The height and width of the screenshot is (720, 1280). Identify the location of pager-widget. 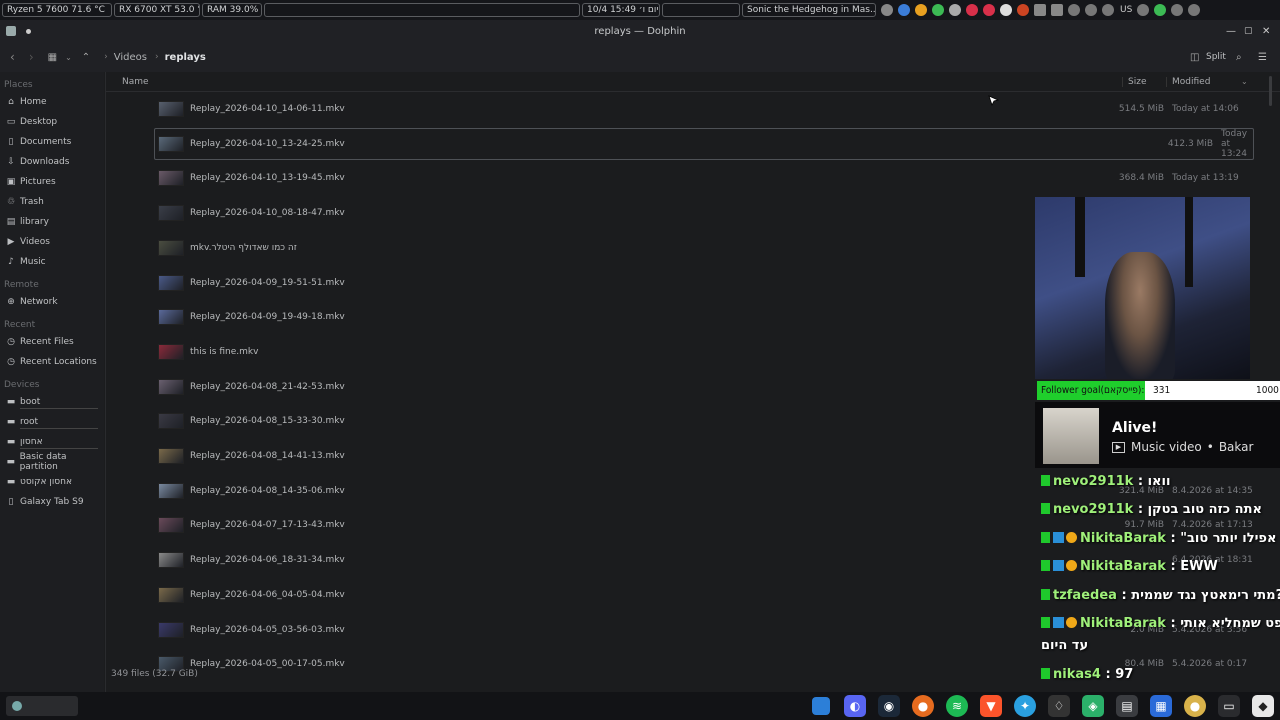
(42, 706).